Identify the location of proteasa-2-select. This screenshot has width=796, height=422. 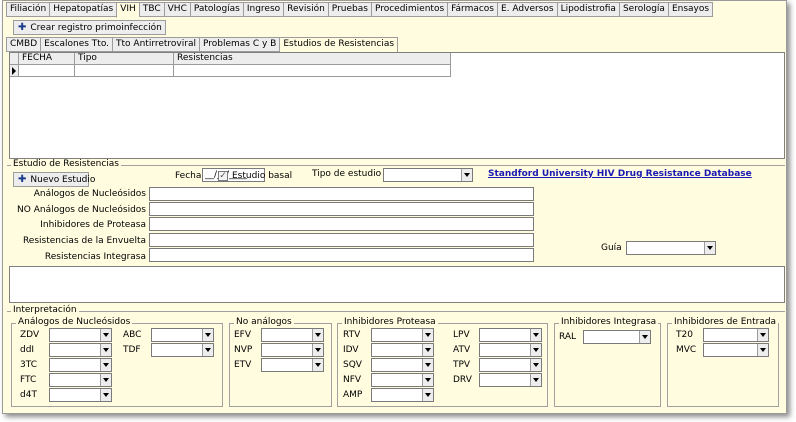
(402, 365).